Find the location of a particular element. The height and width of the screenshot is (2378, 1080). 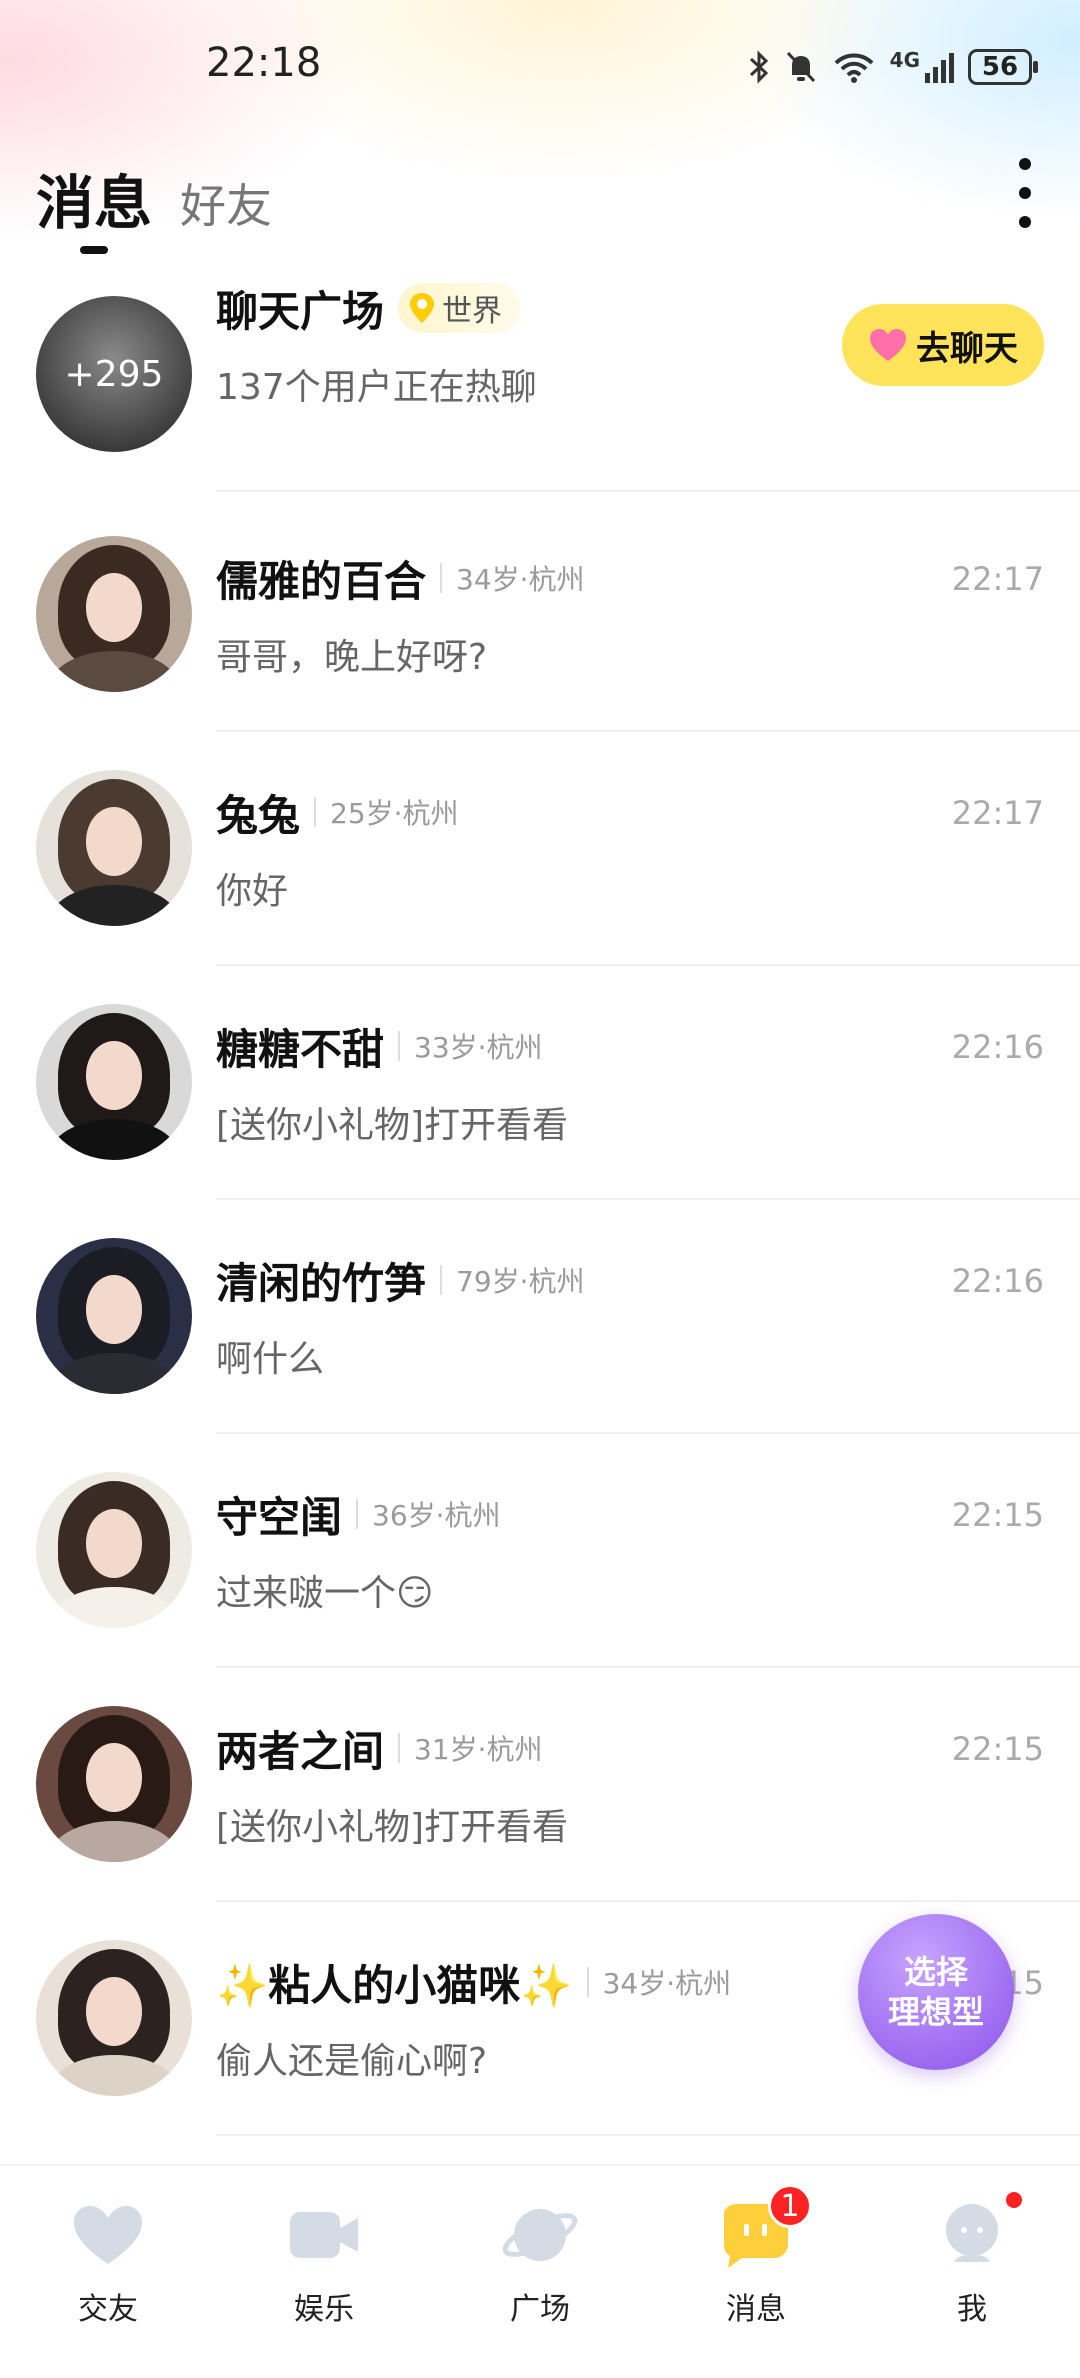

nav-item-plaza: 广场 is located at coordinates (540, 2270).